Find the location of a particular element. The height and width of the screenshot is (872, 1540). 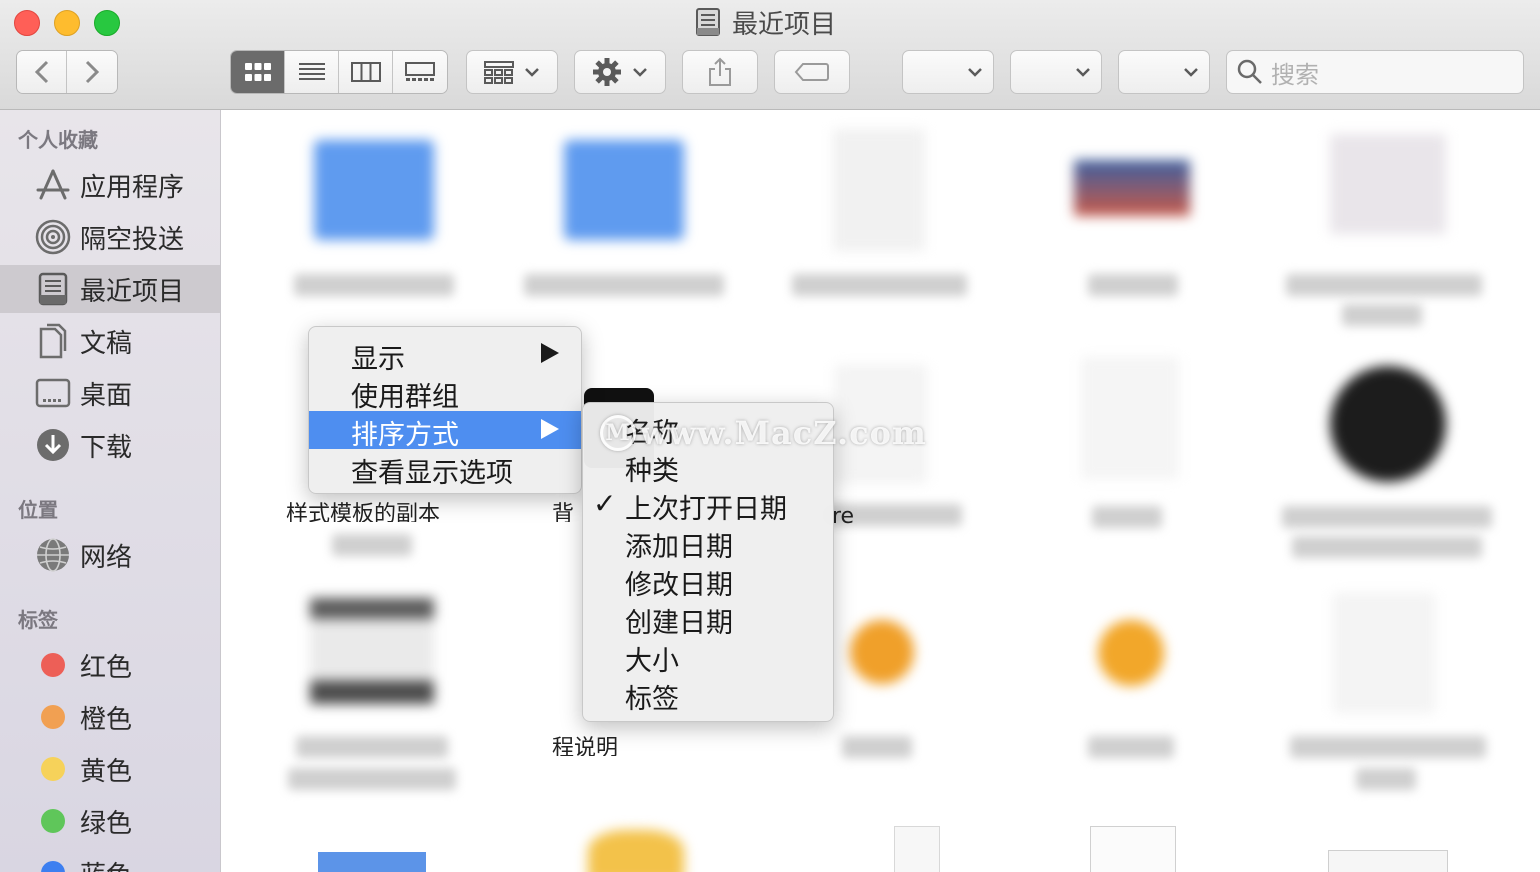

file-name: 样式模板的副本 is located at coordinates (363, 512).